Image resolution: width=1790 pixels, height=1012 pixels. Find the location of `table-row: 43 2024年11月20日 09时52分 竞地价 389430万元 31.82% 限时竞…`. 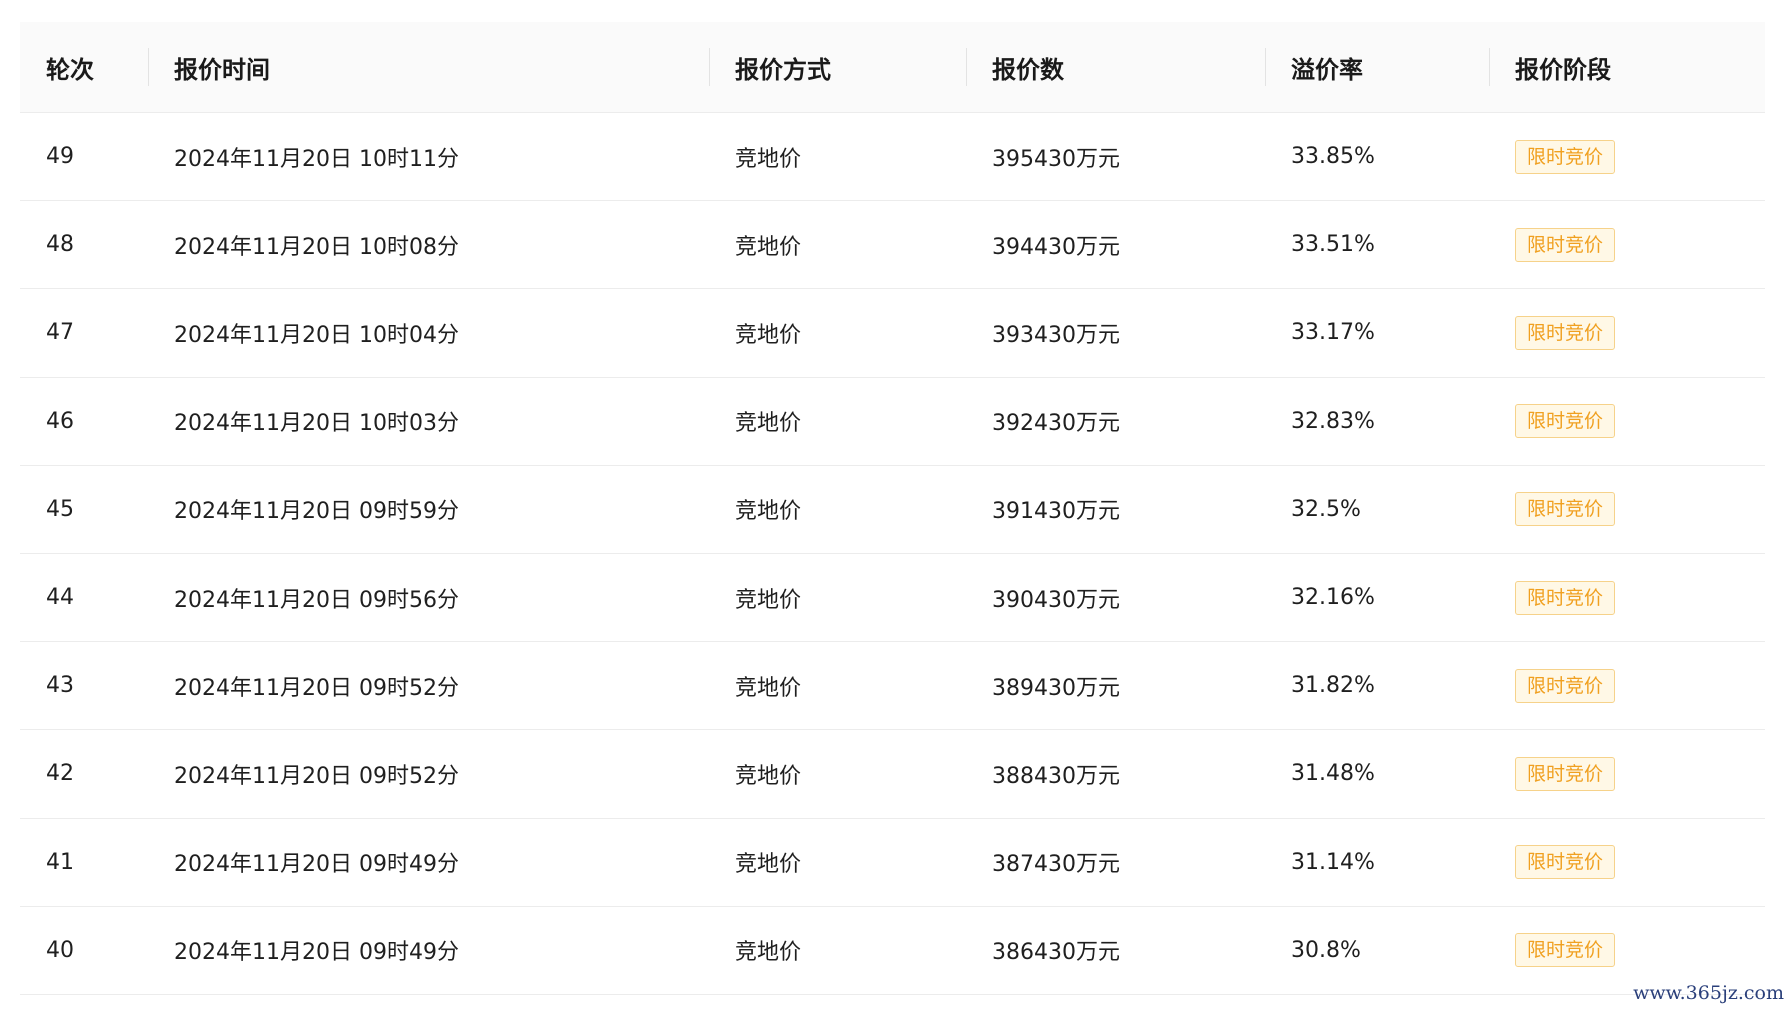

table-row: 43 2024年11月20日 09时52分 竞地价 389430万元 31.82% 限时竞… is located at coordinates (892, 686).